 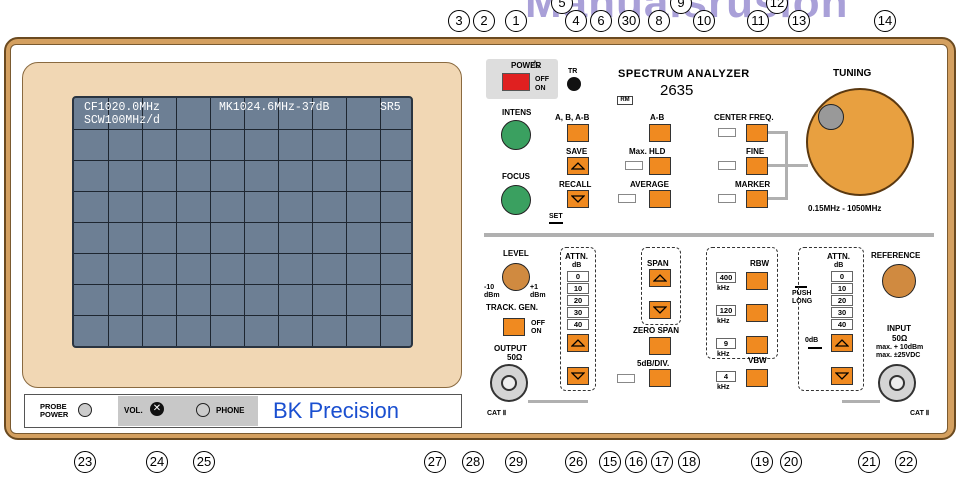 What do you see at coordinates (85, 410) in the screenshot?
I see `probe-power-jack` at bounding box center [85, 410].